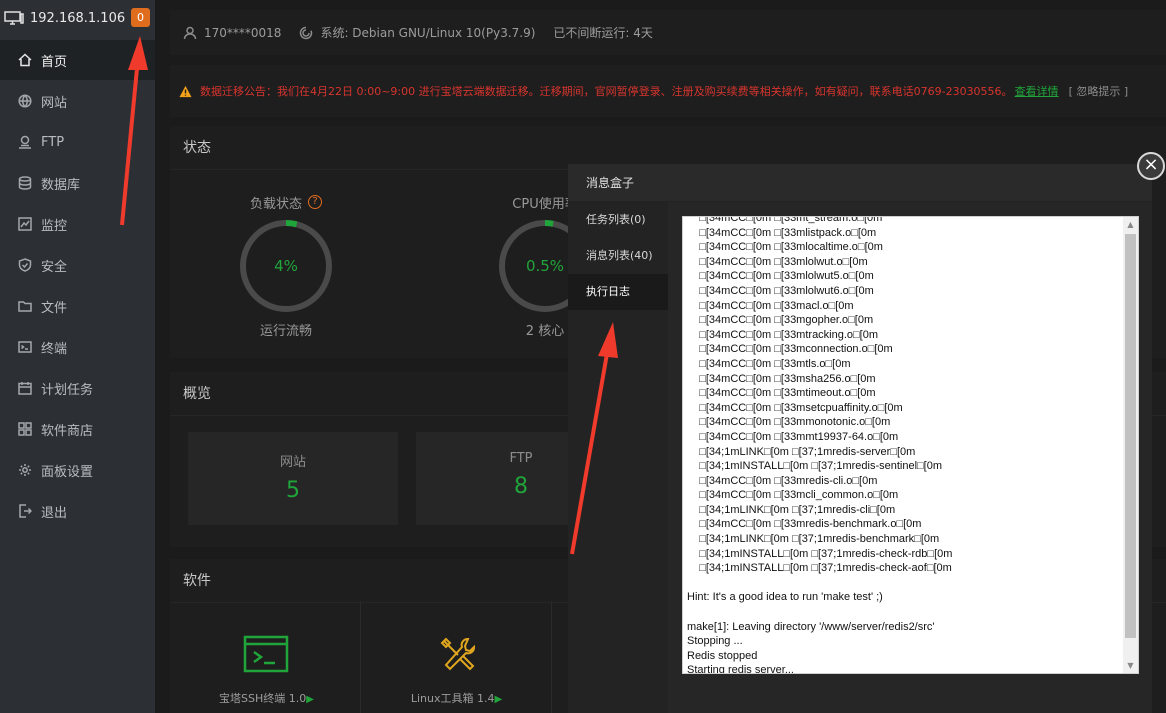 Image resolution: width=1166 pixels, height=713 pixels. Describe the element at coordinates (1130, 436) in the screenshot. I see `scroll-thumb` at that location.